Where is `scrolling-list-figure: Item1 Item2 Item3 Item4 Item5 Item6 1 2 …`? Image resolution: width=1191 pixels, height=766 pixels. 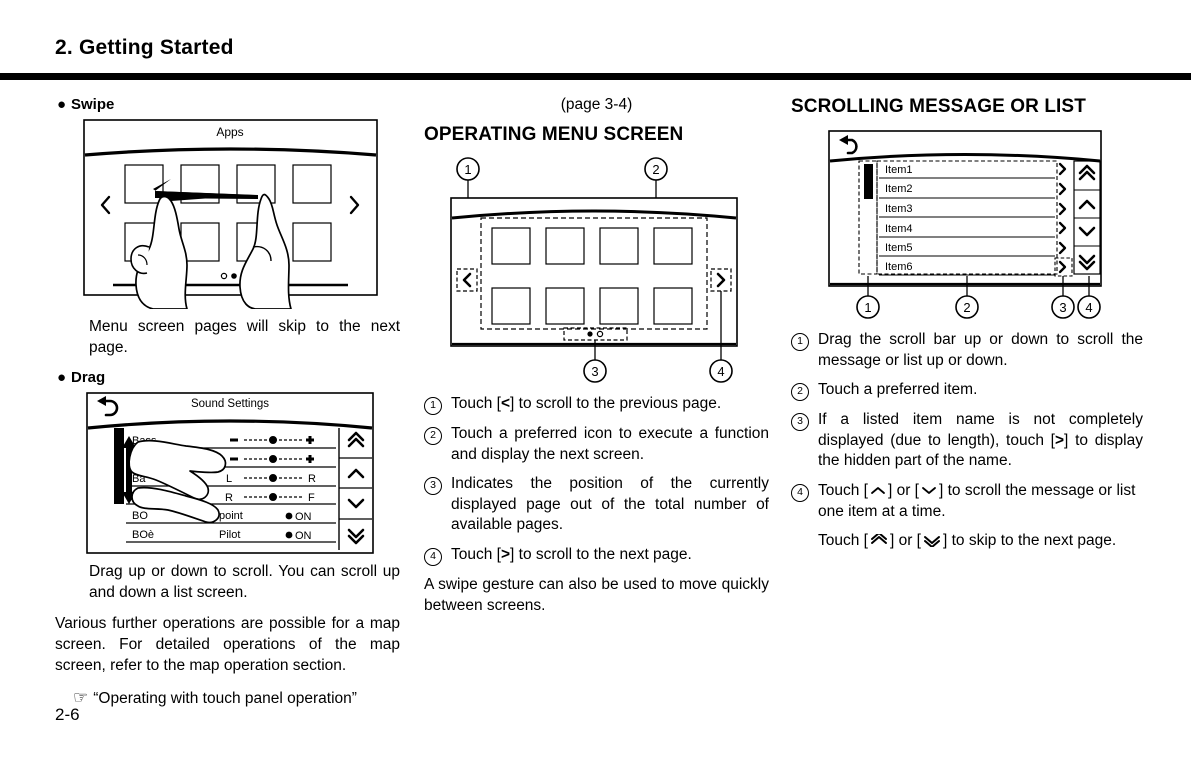
scrolling-list-figure: Item1 Item2 Item3 Item4 Item5 Item6 1 2 … is located at coordinates (976, 224).